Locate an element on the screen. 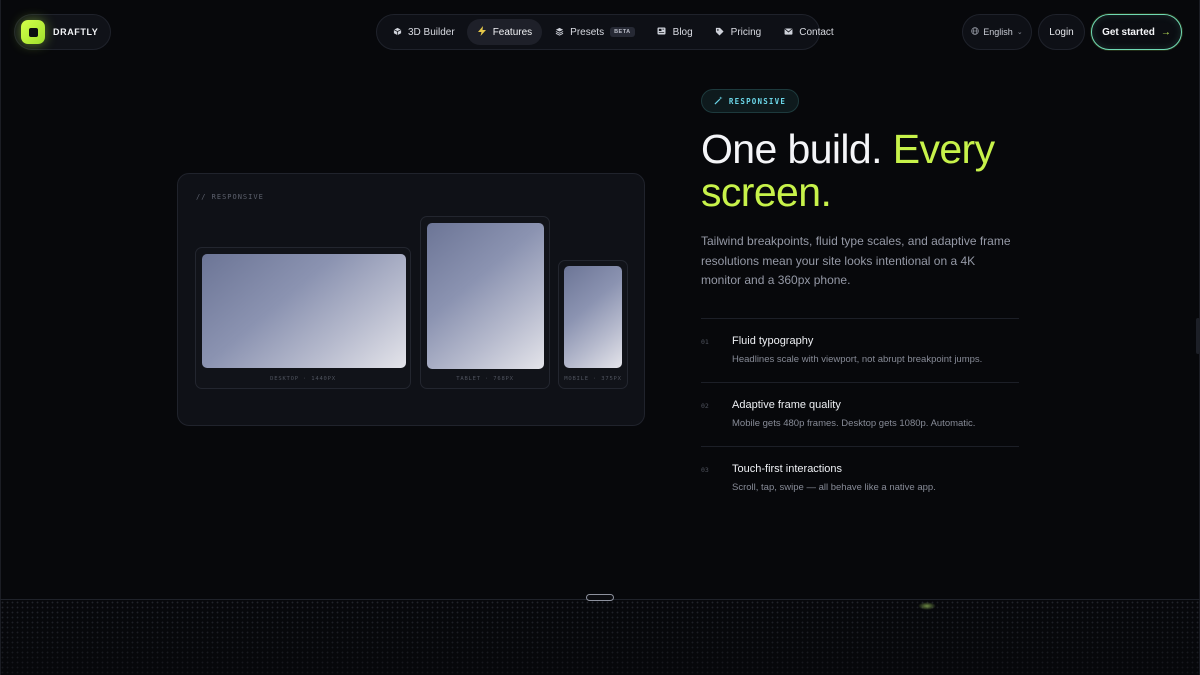 The image size is (1200, 675). nav-item-features: Features is located at coordinates (504, 32).